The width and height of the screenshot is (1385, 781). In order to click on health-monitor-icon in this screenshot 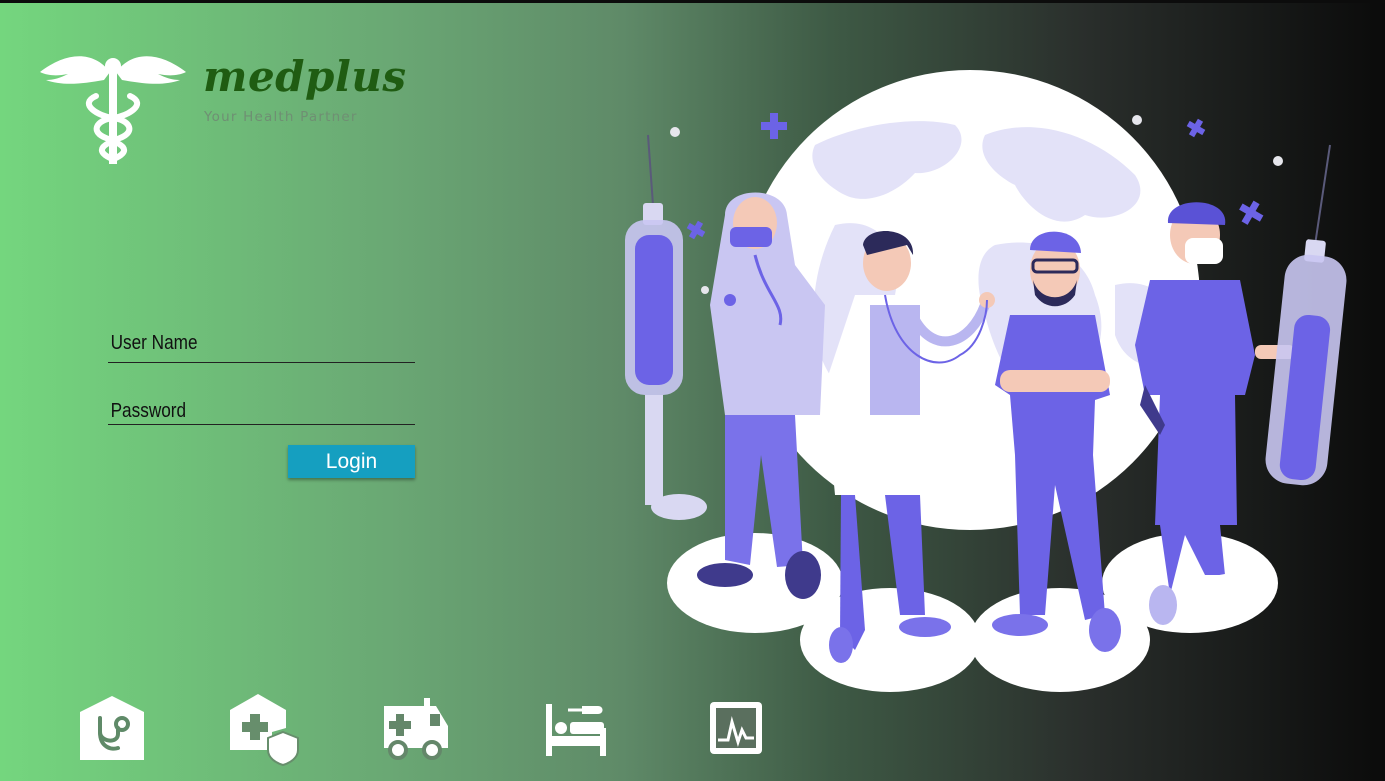, I will do `click(736, 727)`.